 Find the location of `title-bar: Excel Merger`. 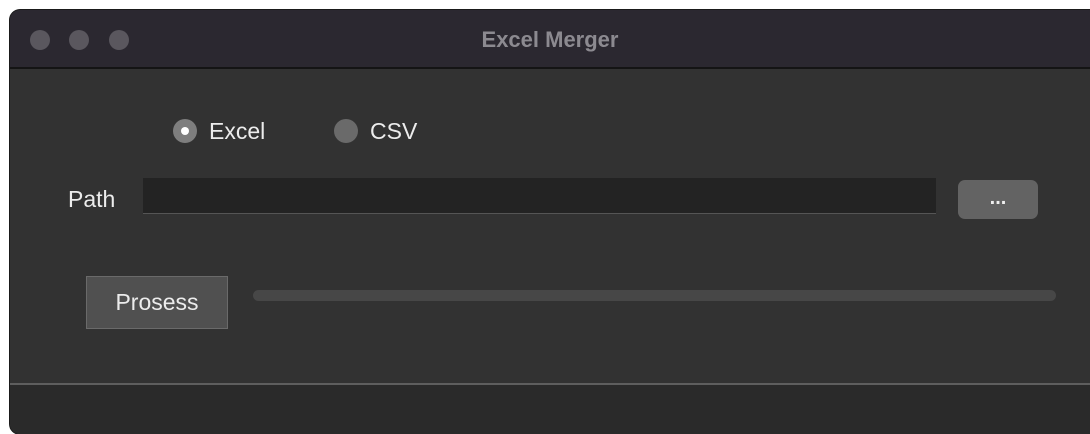

title-bar: Excel Merger is located at coordinates (550, 39).